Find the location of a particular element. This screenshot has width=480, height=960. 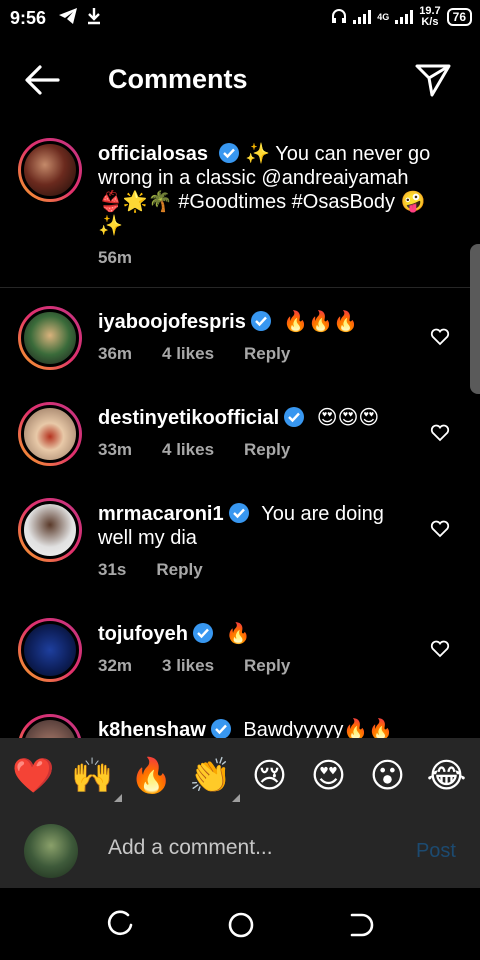

network-type: 4G is located at coordinates (383, 17).